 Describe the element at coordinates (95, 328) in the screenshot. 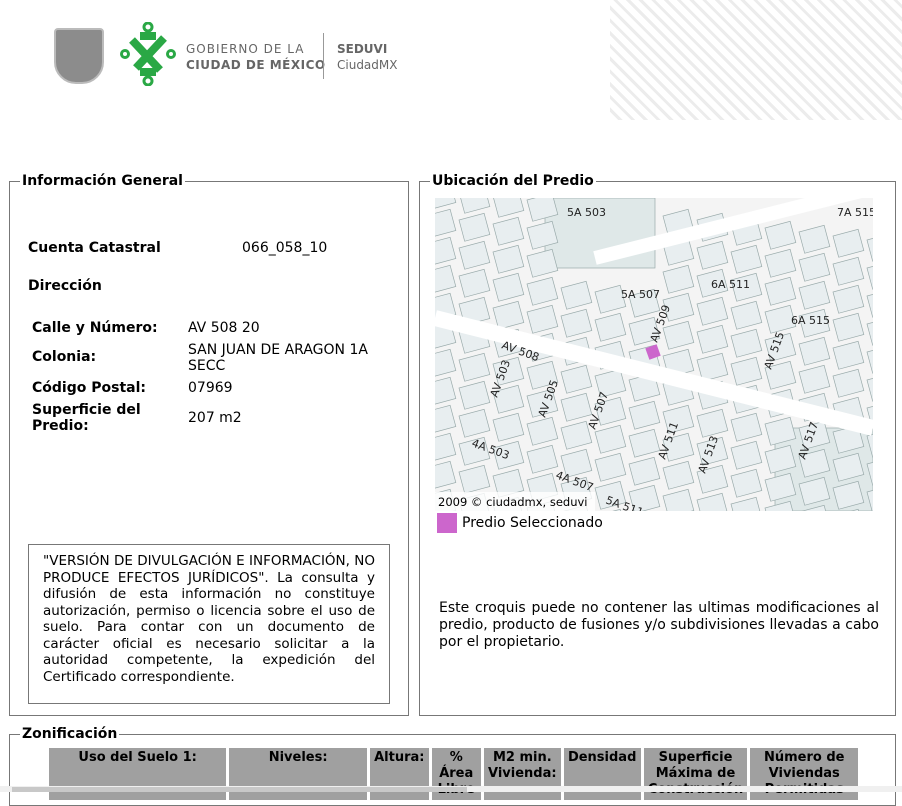

I see `calle-label: Calle y Número:` at that location.